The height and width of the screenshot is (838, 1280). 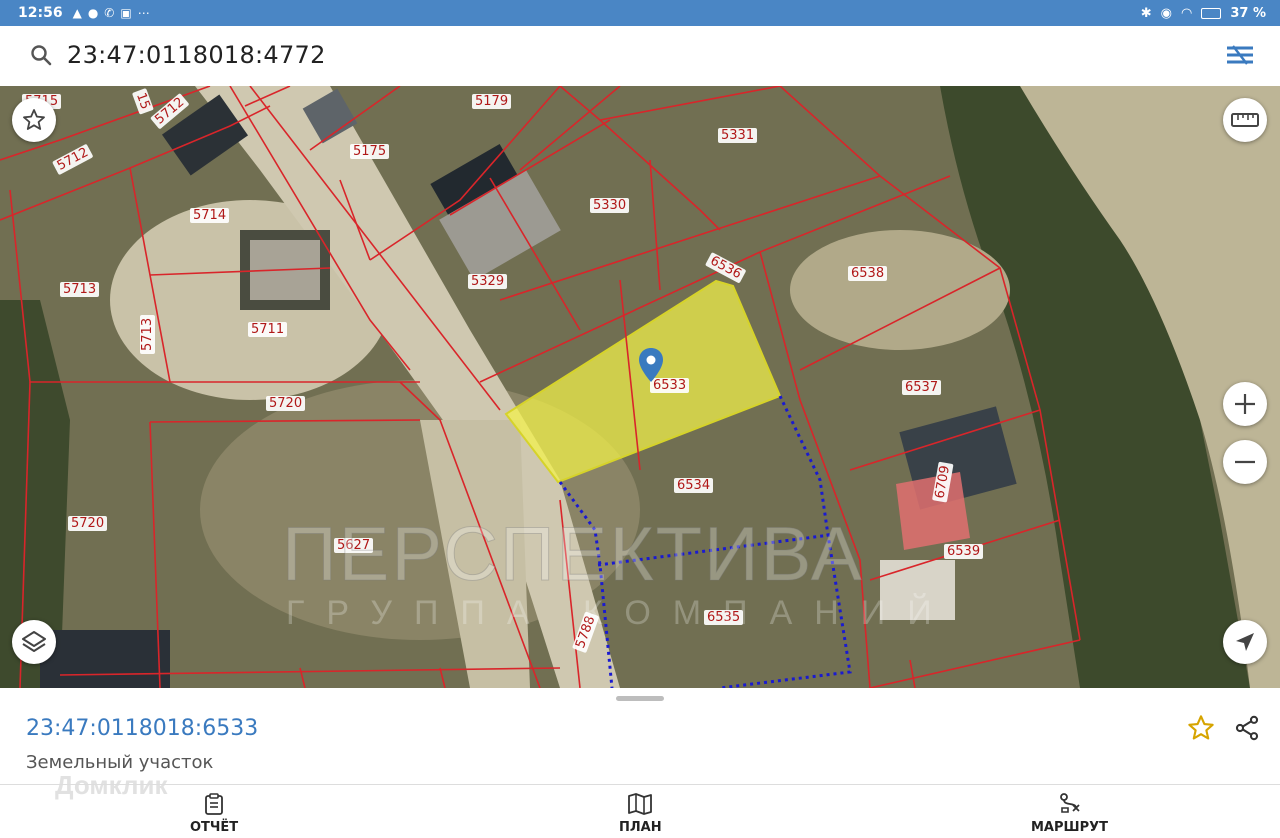 What do you see at coordinates (640, 698) in the screenshot?
I see `drag-handle` at bounding box center [640, 698].